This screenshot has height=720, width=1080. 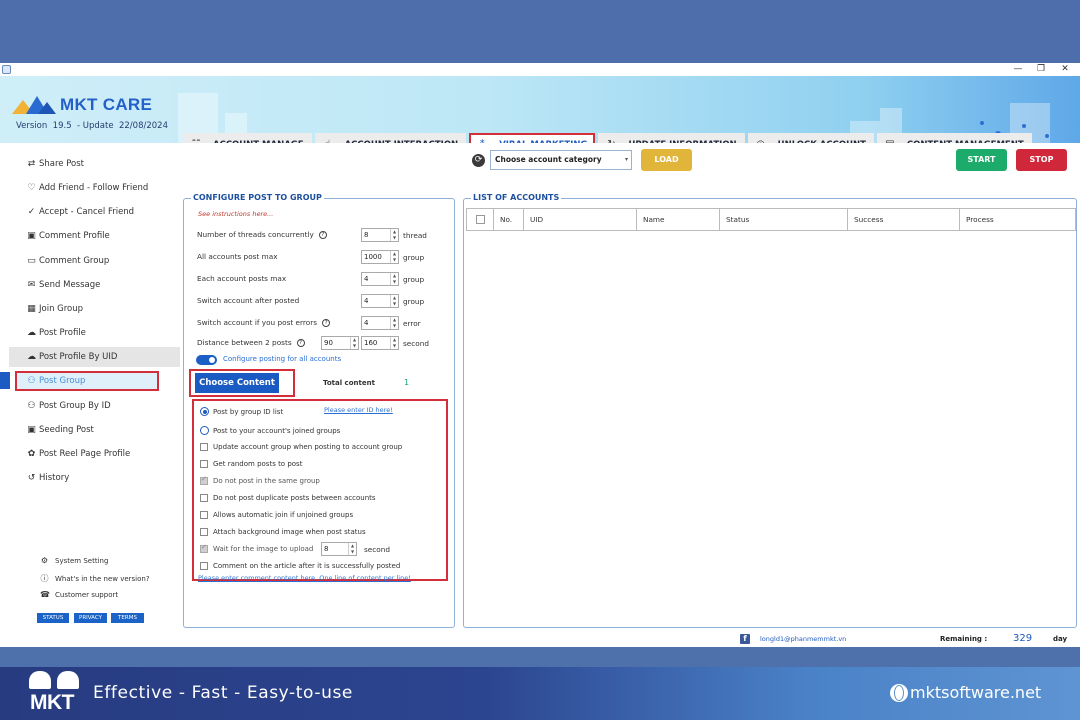 What do you see at coordinates (237, 256) in the screenshot?
I see `config-label: All accounts post max` at bounding box center [237, 256].